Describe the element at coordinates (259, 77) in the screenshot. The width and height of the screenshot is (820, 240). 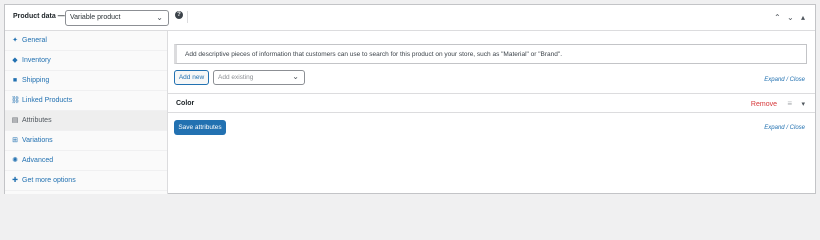
I see `add-existing-select: Add existing ⌄` at that location.